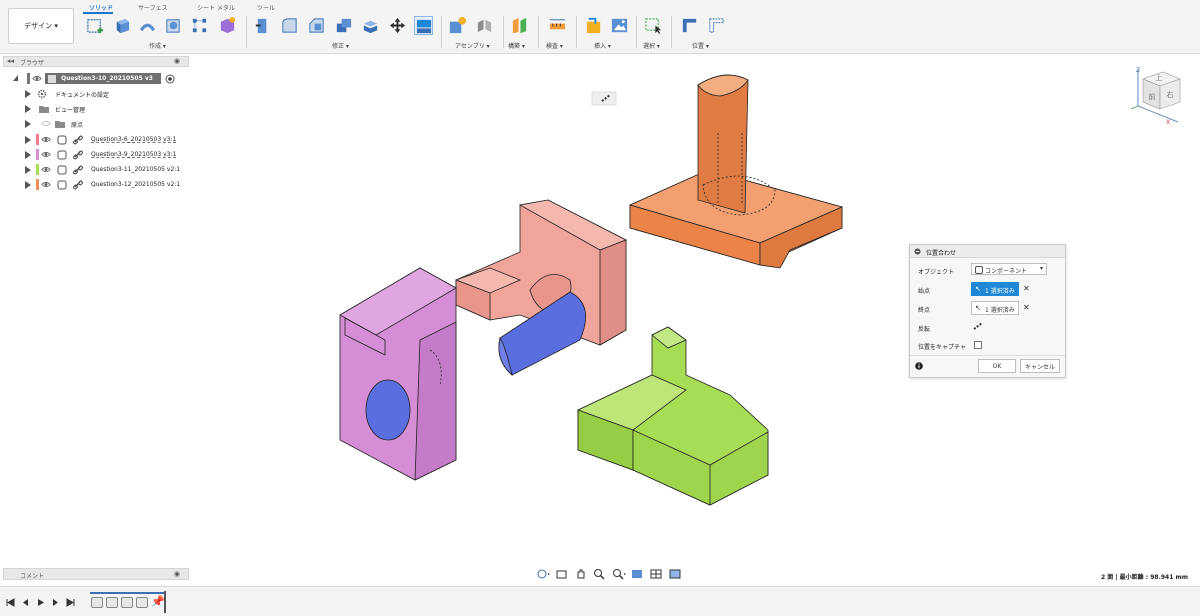 The height and width of the screenshot is (616, 1200). What do you see at coordinates (96, 574) in the screenshot?
I see `comments-panel-header: コメント ◉` at bounding box center [96, 574].